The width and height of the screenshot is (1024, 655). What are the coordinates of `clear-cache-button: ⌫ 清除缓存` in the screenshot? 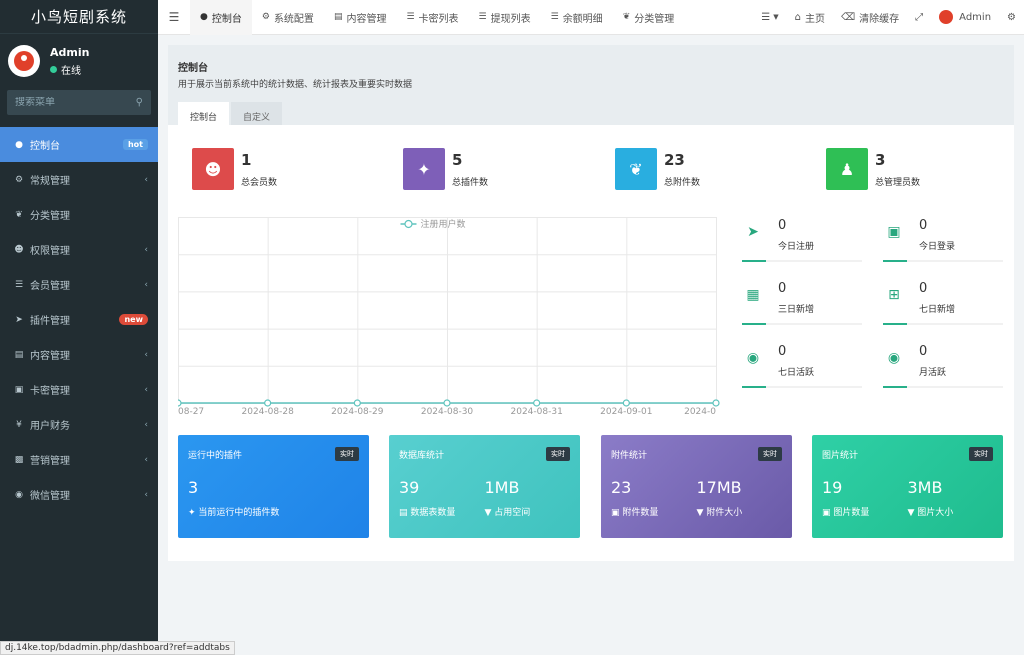 It's located at (870, 17).